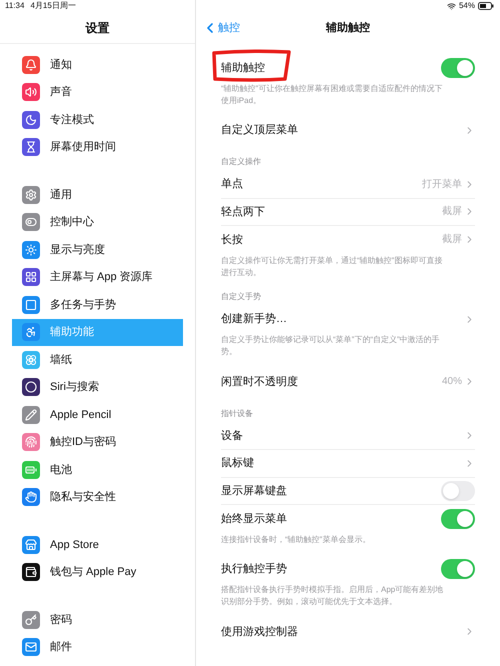 The width and height of the screenshot is (500, 666). I want to click on sidebar-item: 控制中心, so click(97, 222).